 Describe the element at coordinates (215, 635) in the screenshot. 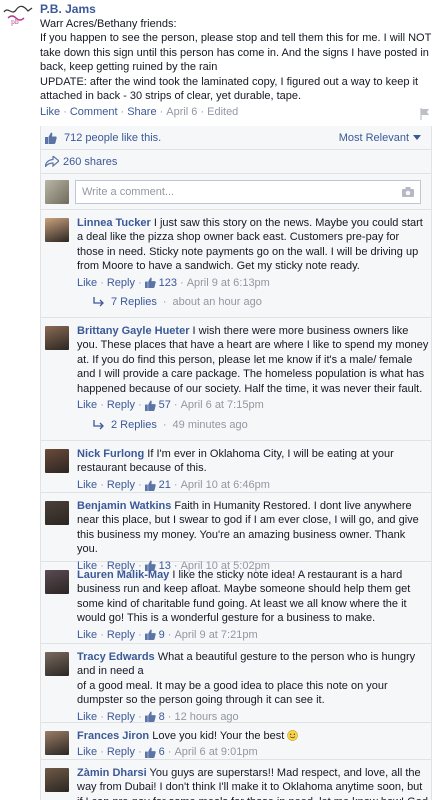

I see `comment-time: April 9 at 7:21pm` at that location.